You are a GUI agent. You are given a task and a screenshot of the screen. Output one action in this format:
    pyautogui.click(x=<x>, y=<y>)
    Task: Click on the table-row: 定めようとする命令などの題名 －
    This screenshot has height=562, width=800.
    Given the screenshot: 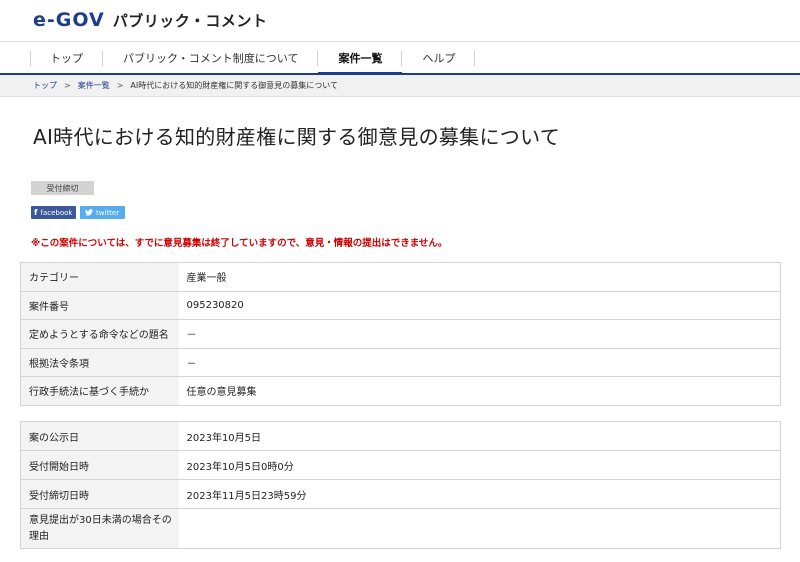 What is the action you would take?
    pyautogui.click(x=400, y=334)
    